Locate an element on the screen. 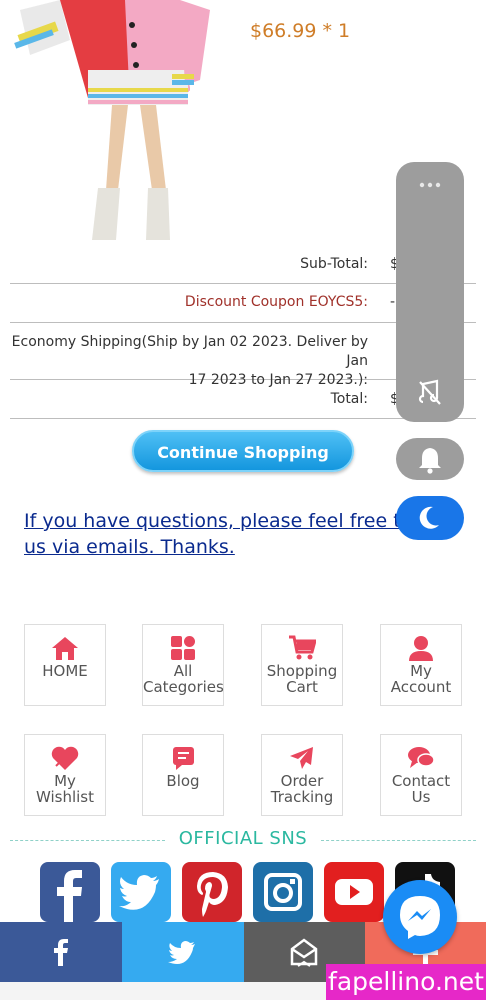 Image resolution: width=486 pixels, height=1000 pixels. share-twitter-button is located at coordinates (183, 952).